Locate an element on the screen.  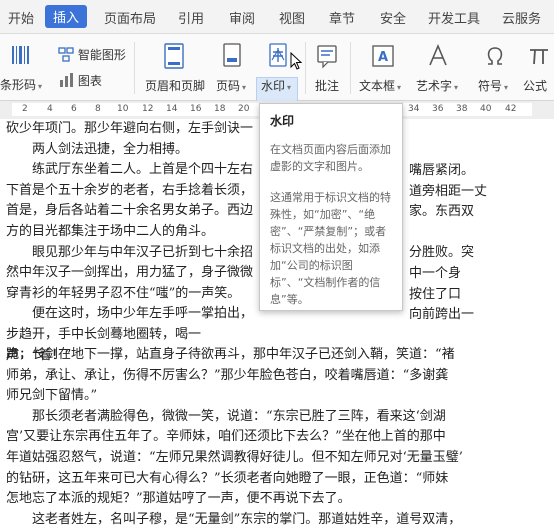
tab-developer: 开发工具 is located at coordinates (454, 17).